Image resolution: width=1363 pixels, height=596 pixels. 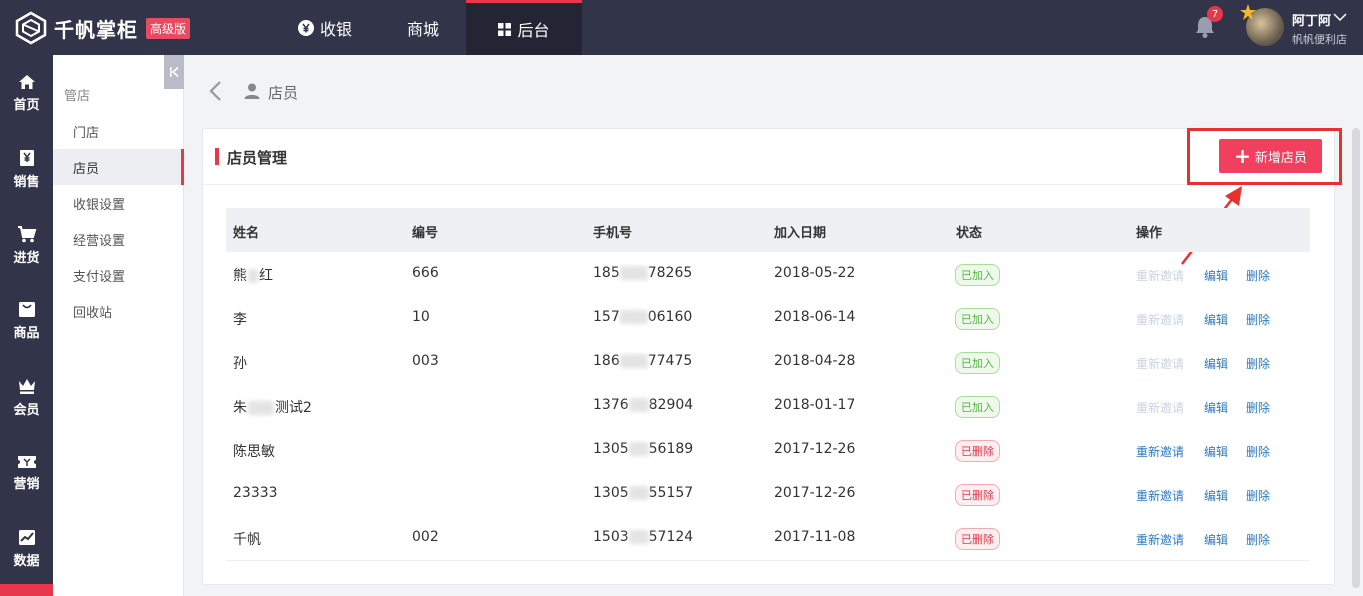 What do you see at coordinates (26, 549) in the screenshot?
I see `leftnav-data: 数据` at bounding box center [26, 549].